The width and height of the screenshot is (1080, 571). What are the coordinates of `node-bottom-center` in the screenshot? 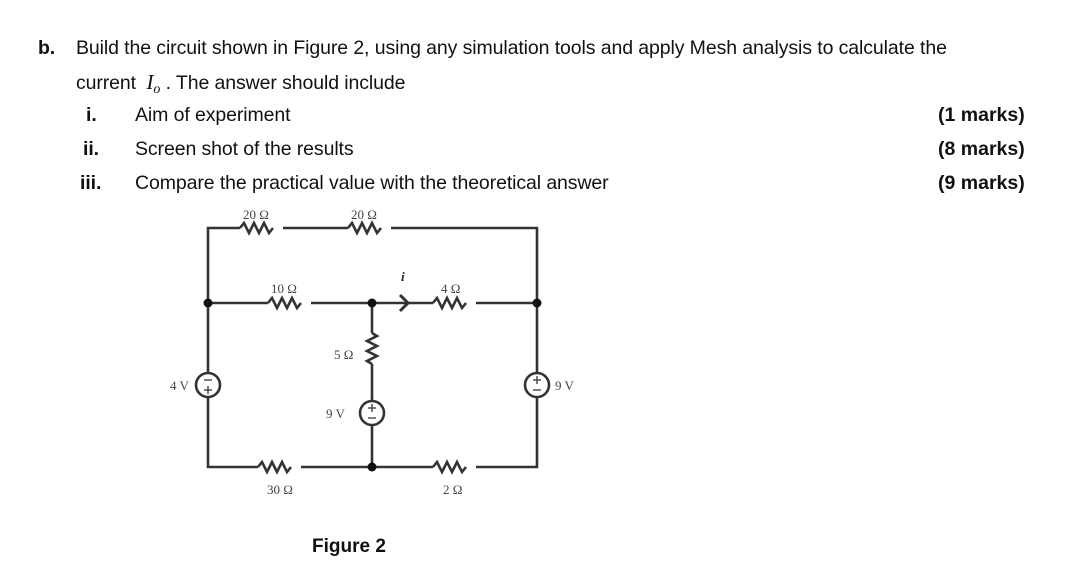 It's located at (372, 467).